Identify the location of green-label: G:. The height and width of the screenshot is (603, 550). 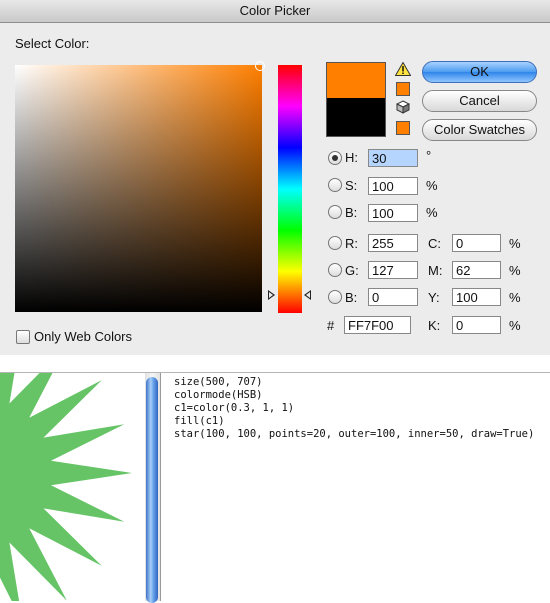
(352, 270).